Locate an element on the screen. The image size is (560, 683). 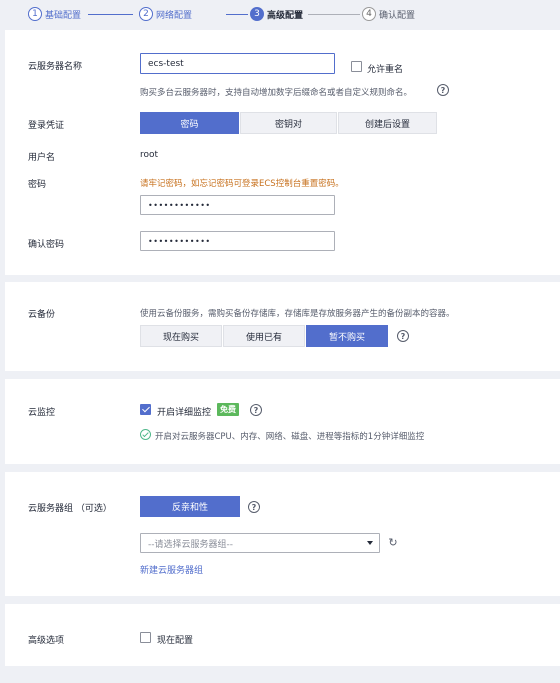
cloud-backup-selector: 现在购买 使用已有 暂不购买 is located at coordinates (264, 336).